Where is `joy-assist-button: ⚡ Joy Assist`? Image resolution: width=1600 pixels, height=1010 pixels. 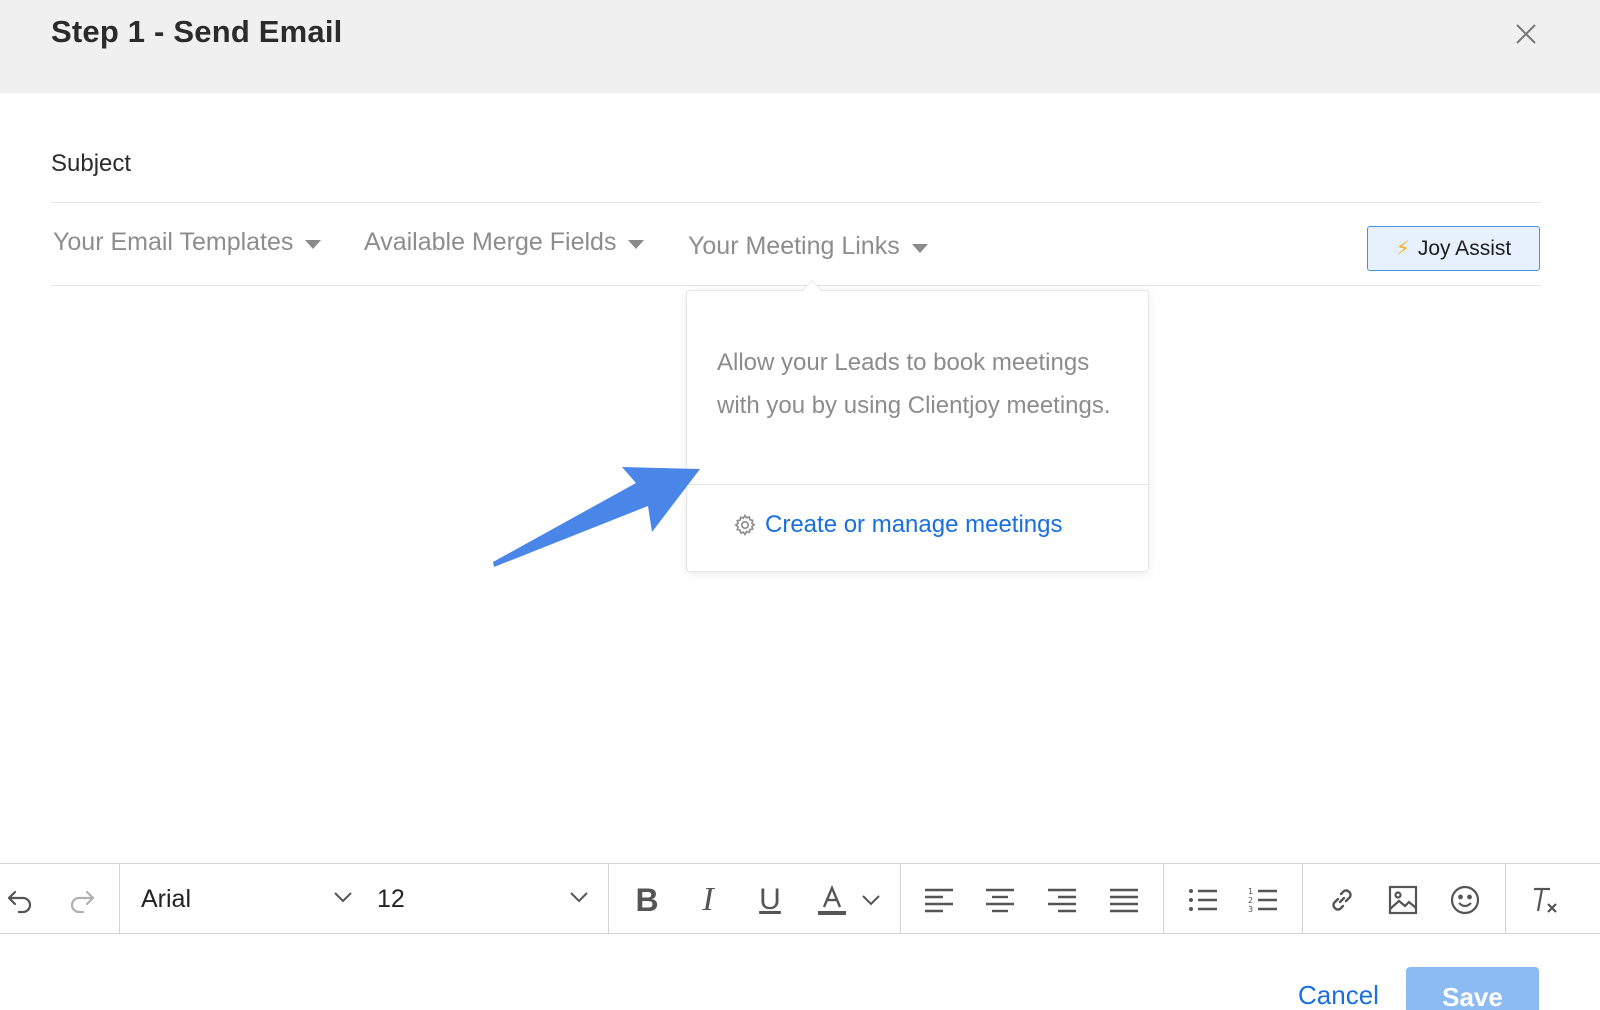 joy-assist-button: ⚡ Joy Assist is located at coordinates (1453, 248).